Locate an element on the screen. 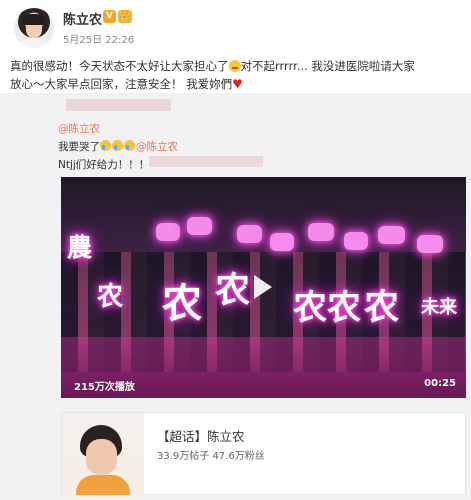 Image resolution: width=471 pixels, height=500 pixels. author-name: 陈立农 is located at coordinates (82, 18).